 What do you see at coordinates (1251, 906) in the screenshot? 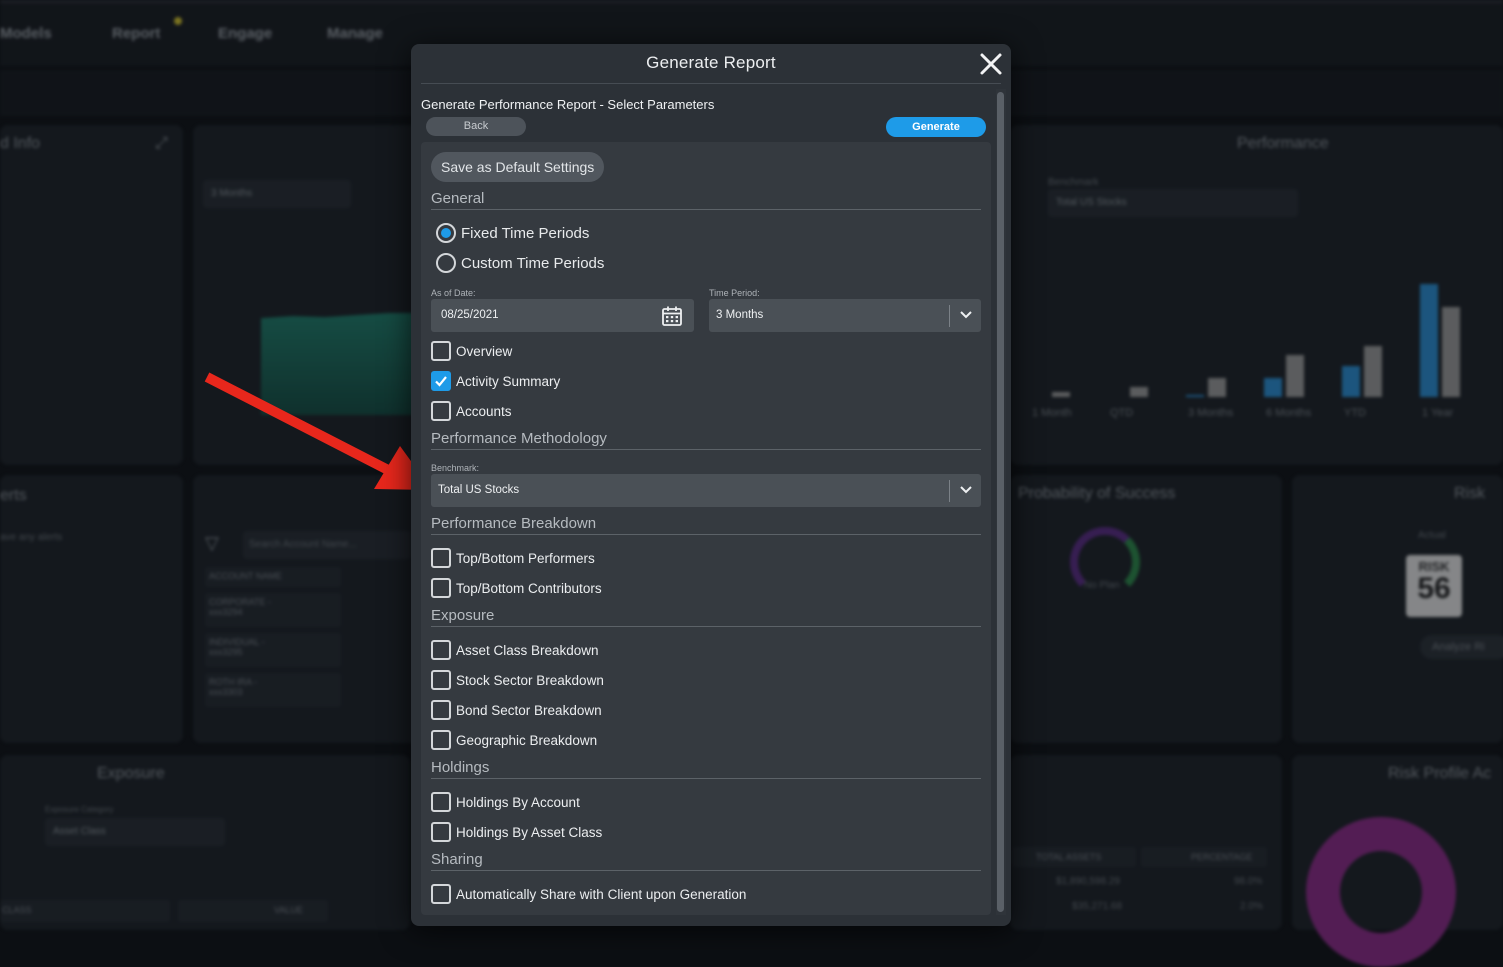
I see `asset-pct: 2.0%` at bounding box center [1251, 906].